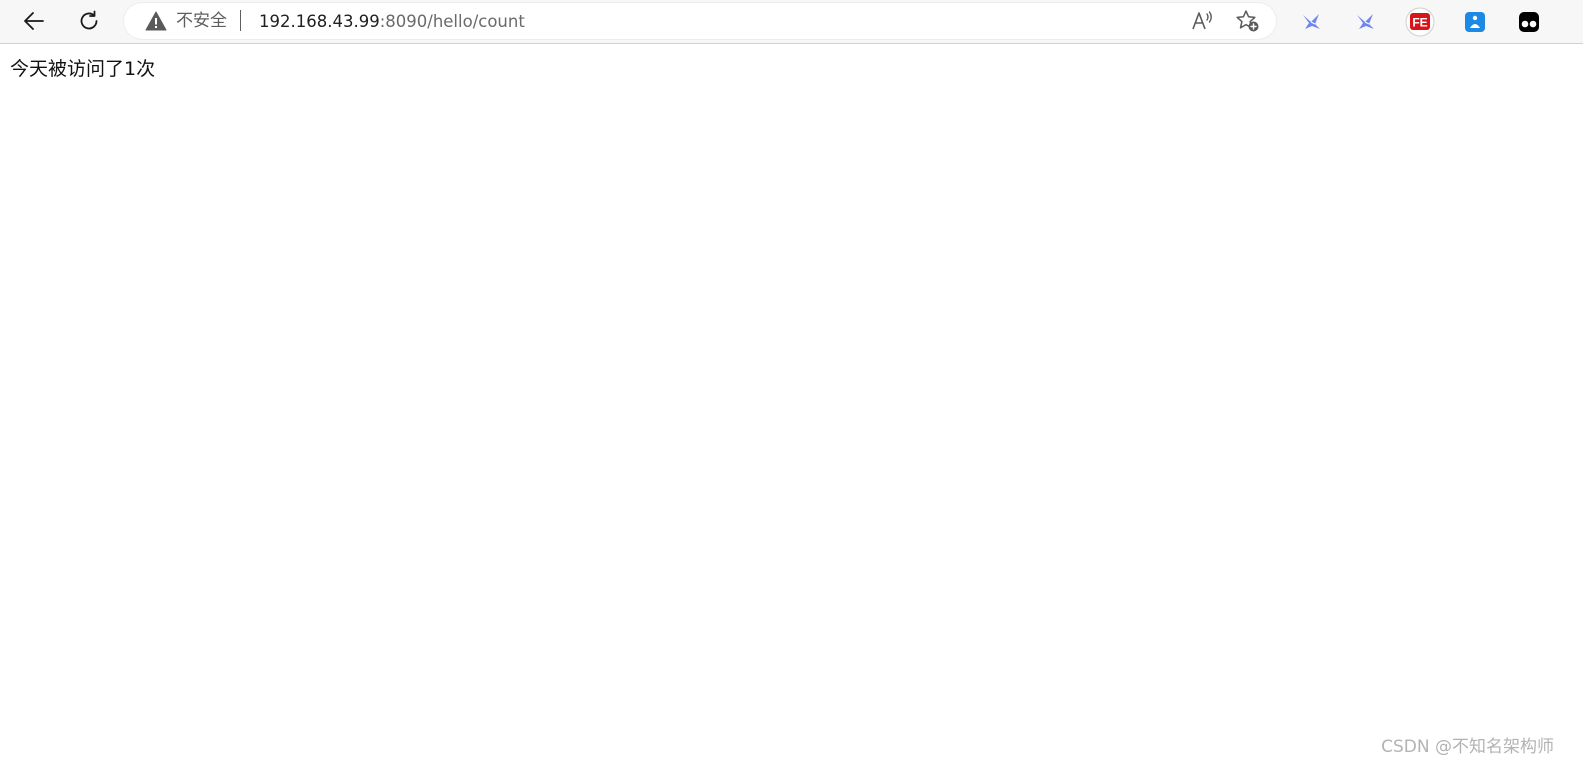 The image size is (1583, 774). I want to click on watermark: CSDN @不知名架构师, so click(1467, 747).